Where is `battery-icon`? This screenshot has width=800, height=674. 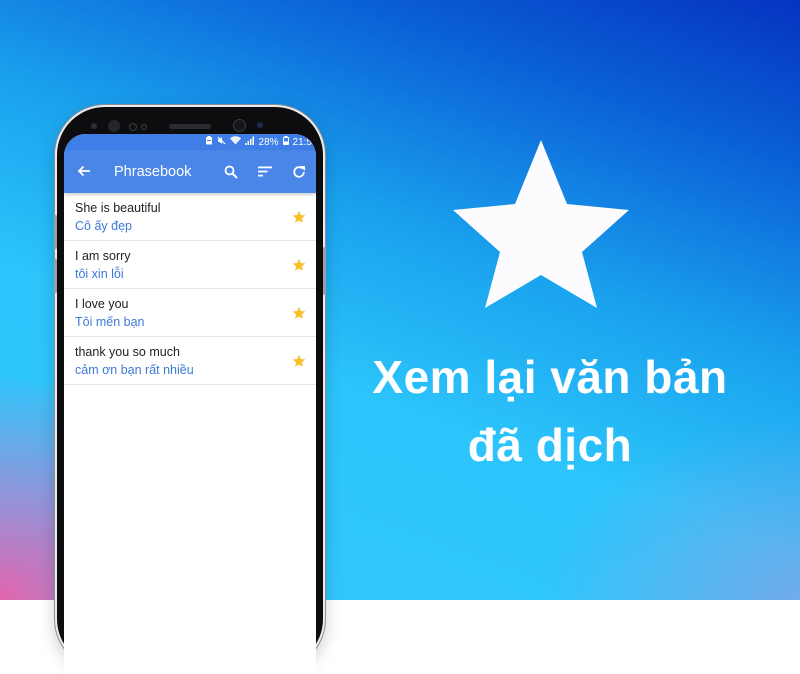
battery-icon is located at coordinates (285, 142).